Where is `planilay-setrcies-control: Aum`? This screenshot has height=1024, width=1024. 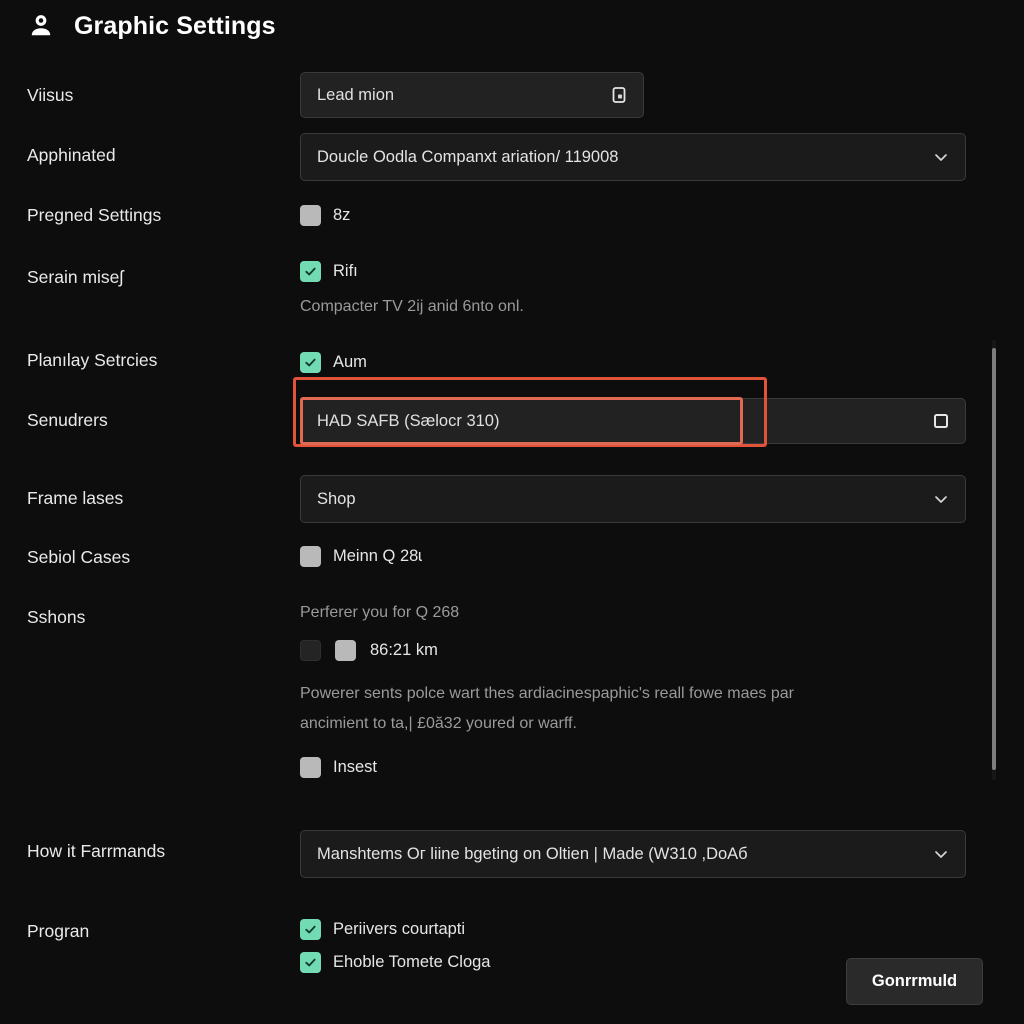 planilay-setrcies-control: Aum is located at coordinates (333, 362).